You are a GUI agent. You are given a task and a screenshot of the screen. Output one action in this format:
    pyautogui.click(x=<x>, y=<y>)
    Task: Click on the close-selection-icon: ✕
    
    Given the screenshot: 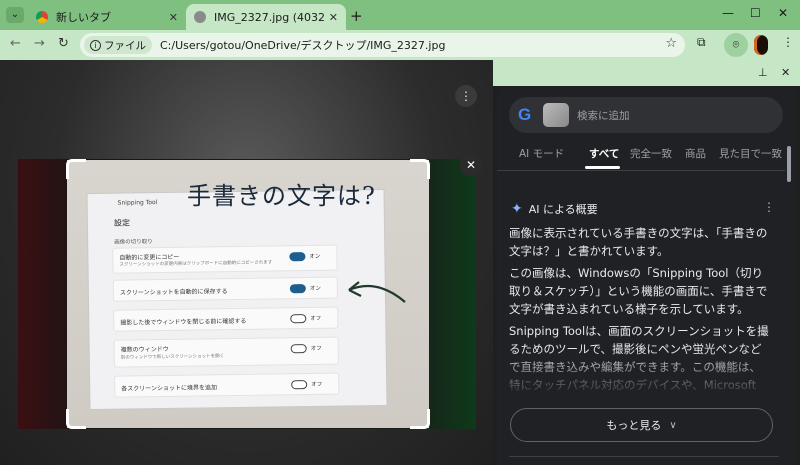 What is the action you would take?
    pyautogui.click(x=471, y=165)
    